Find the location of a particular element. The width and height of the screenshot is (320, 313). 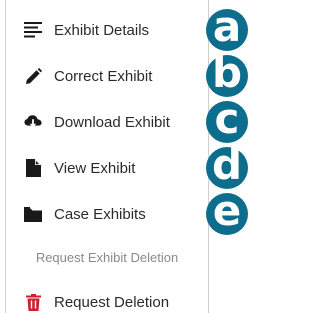

menu-item-label: View Exhibit is located at coordinates (95, 168).